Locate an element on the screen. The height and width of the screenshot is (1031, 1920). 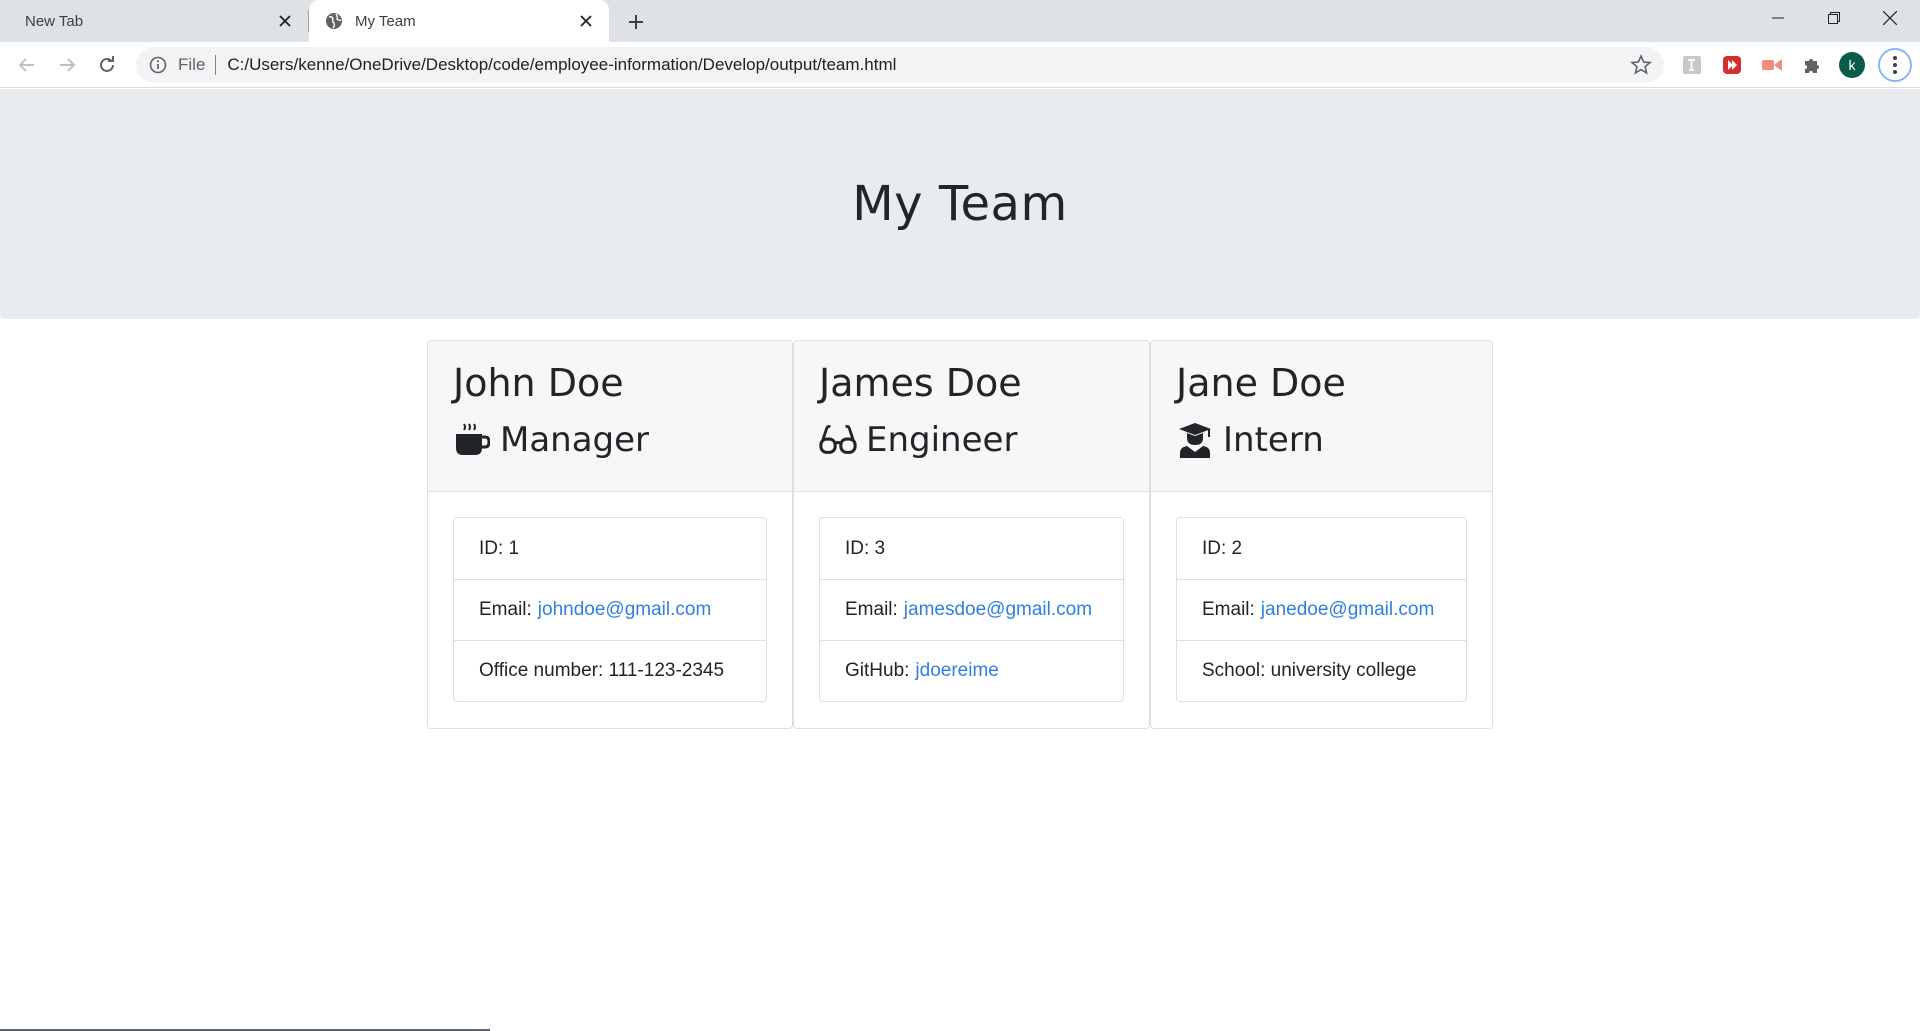
email-link: jamesdoe@gmail.com is located at coordinates (998, 610).